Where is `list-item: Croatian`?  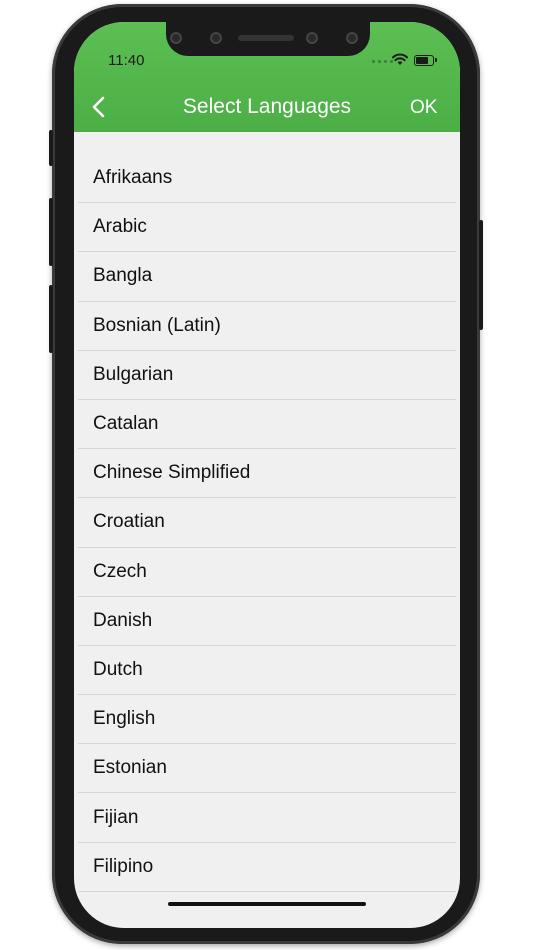
list-item: Croatian is located at coordinates (267, 523).